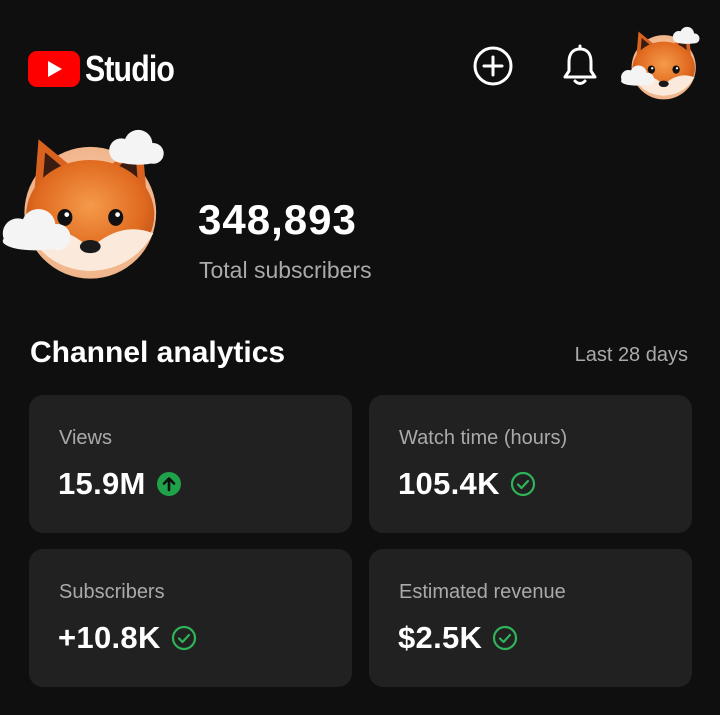  What do you see at coordinates (482, 592) in the screenshot?
I see `card-label: Estimated revenue` at bounding box center [482, 592].